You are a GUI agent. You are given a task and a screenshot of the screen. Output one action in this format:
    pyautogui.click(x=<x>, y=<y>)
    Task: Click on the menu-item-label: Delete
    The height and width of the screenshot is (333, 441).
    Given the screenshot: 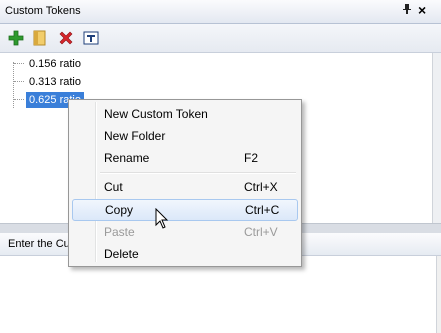 What is the action you would take?
    pyautogui.click(x=121, y=254)
    